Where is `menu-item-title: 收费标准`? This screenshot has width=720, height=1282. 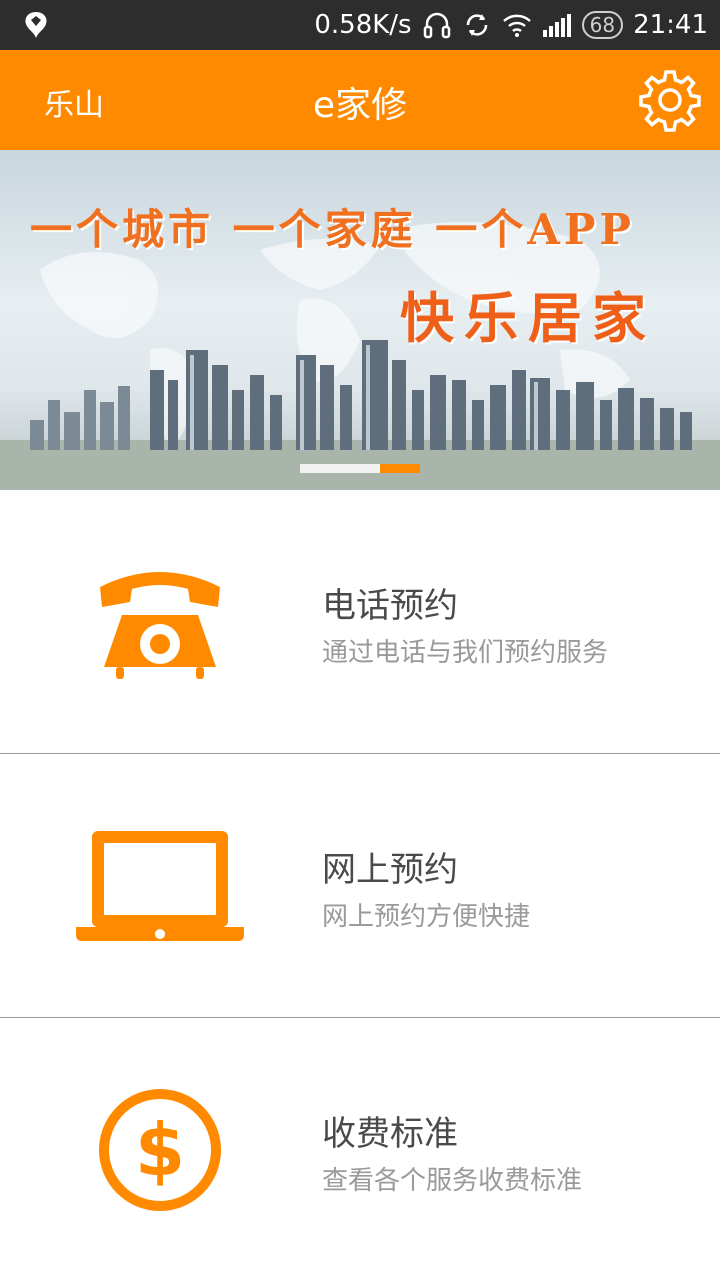
menu-item-title: 收费标准 is located at coordinates (390, 1134).